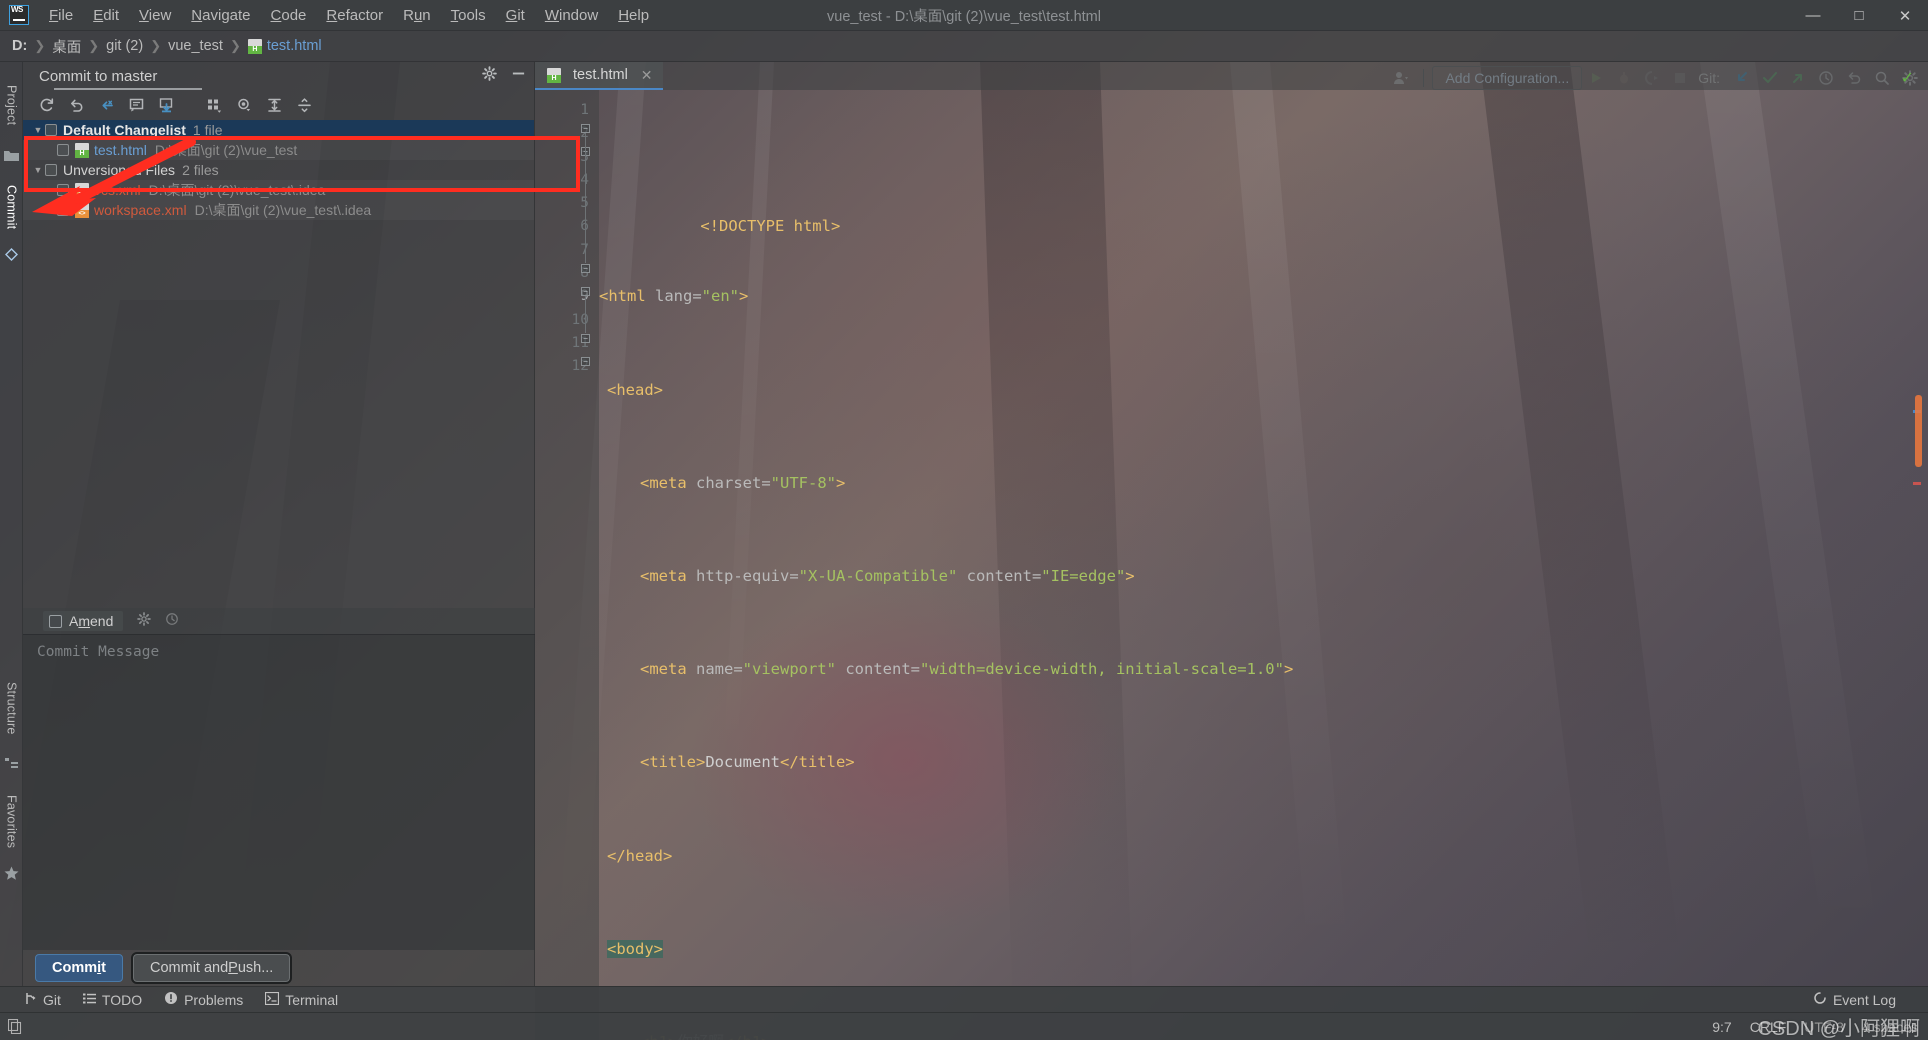 The height and width of the screenshot is (1040, 1928). I want to click on bottom-tab-problems: Problems, so click(203, 999).